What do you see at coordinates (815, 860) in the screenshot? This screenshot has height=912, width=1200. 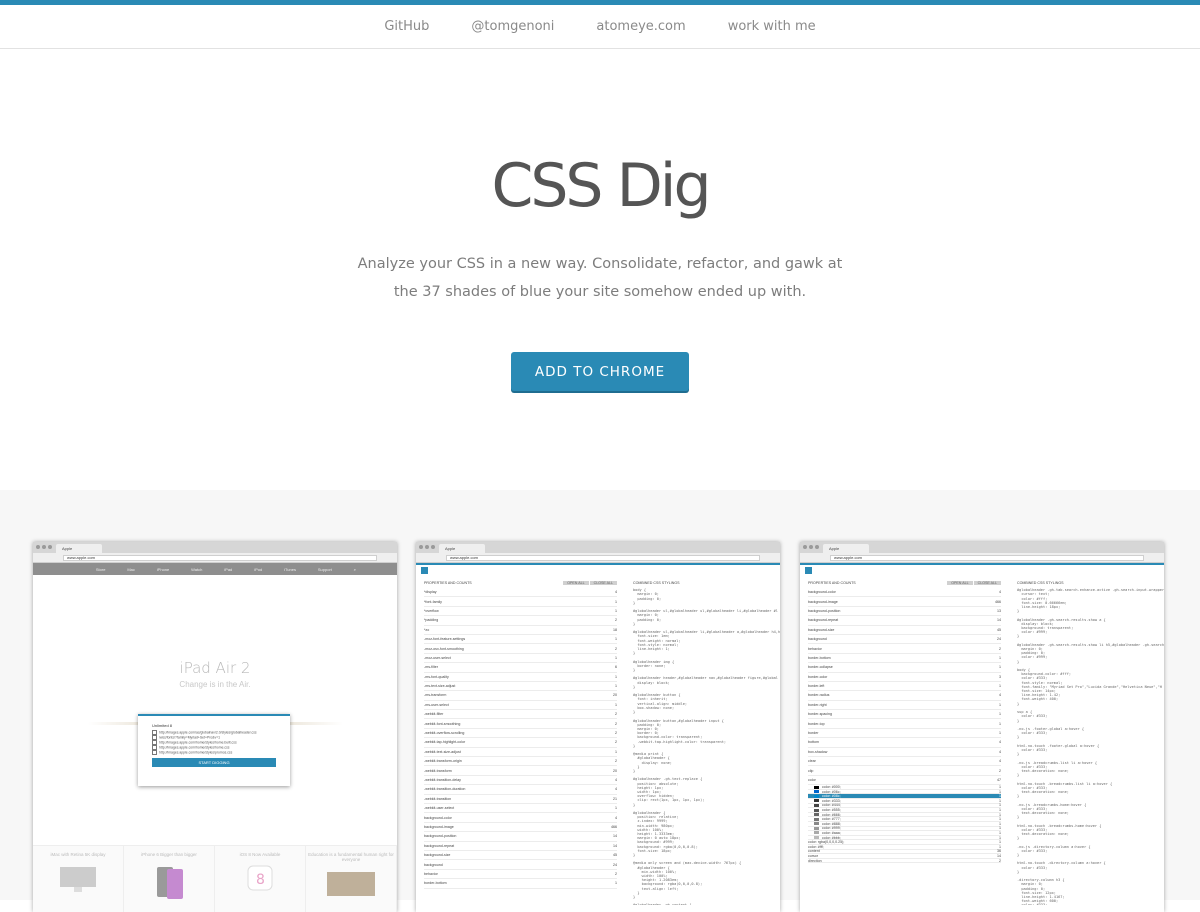 I see `property-name: direction` at bounding box center [815, 860].